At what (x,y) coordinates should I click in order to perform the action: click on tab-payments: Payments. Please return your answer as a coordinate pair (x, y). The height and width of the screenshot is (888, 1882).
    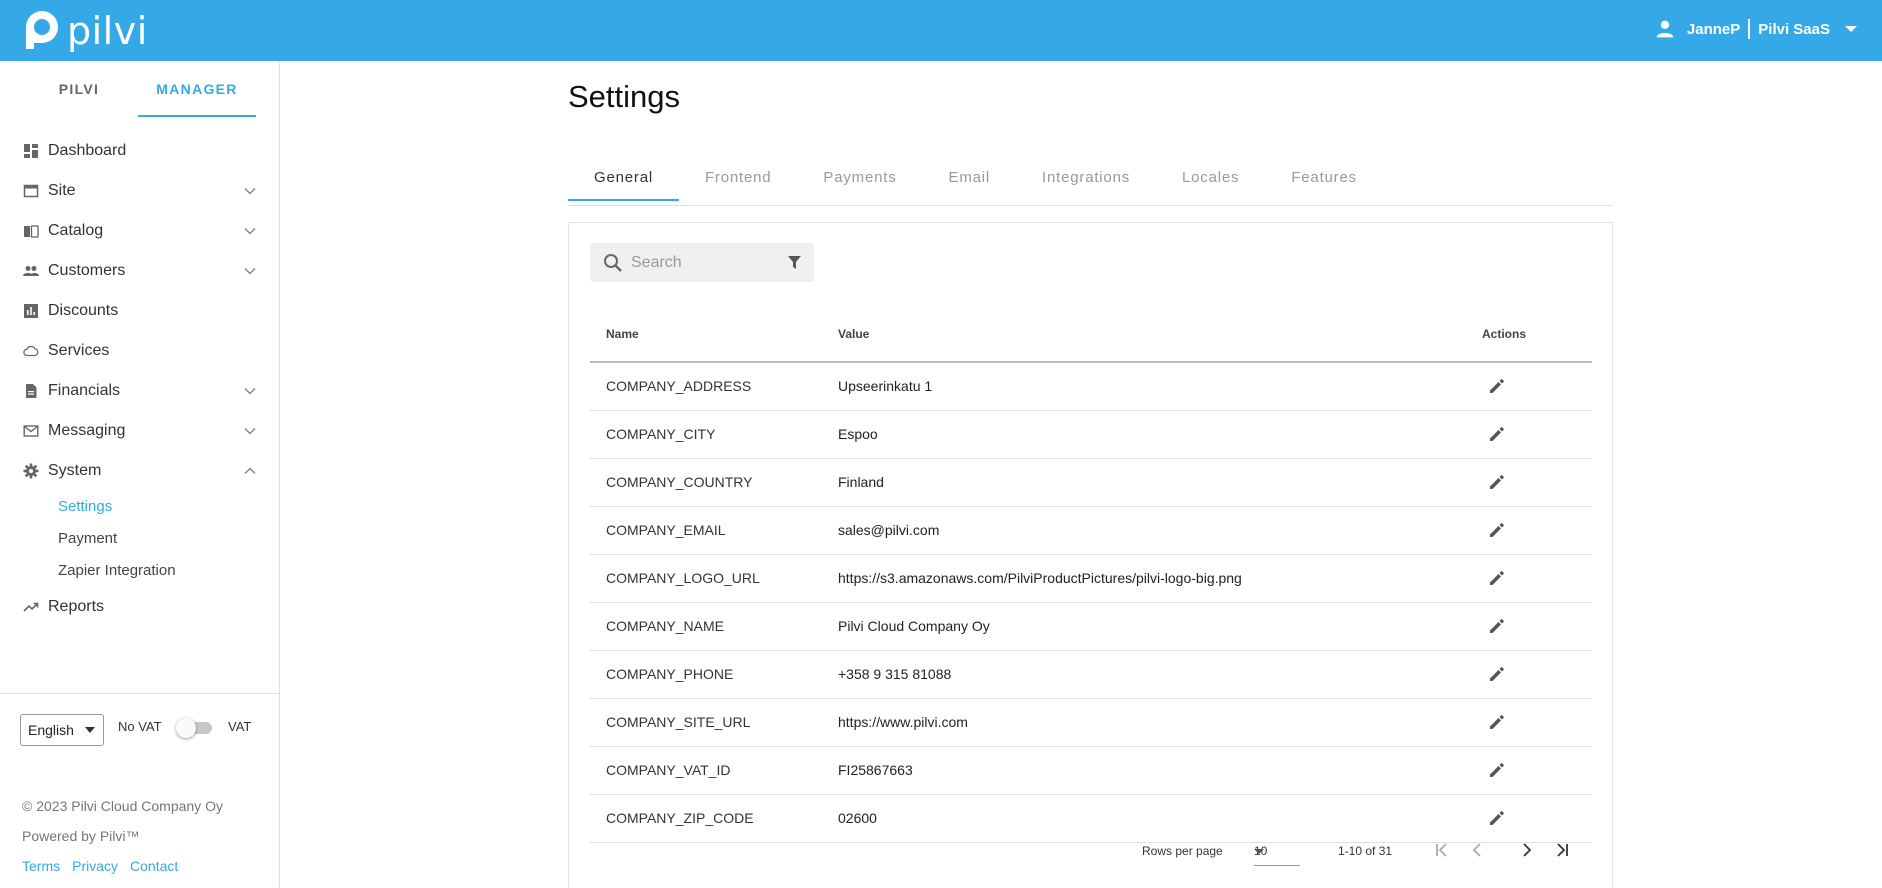
    Looking at the image, I should click on (859, 181).